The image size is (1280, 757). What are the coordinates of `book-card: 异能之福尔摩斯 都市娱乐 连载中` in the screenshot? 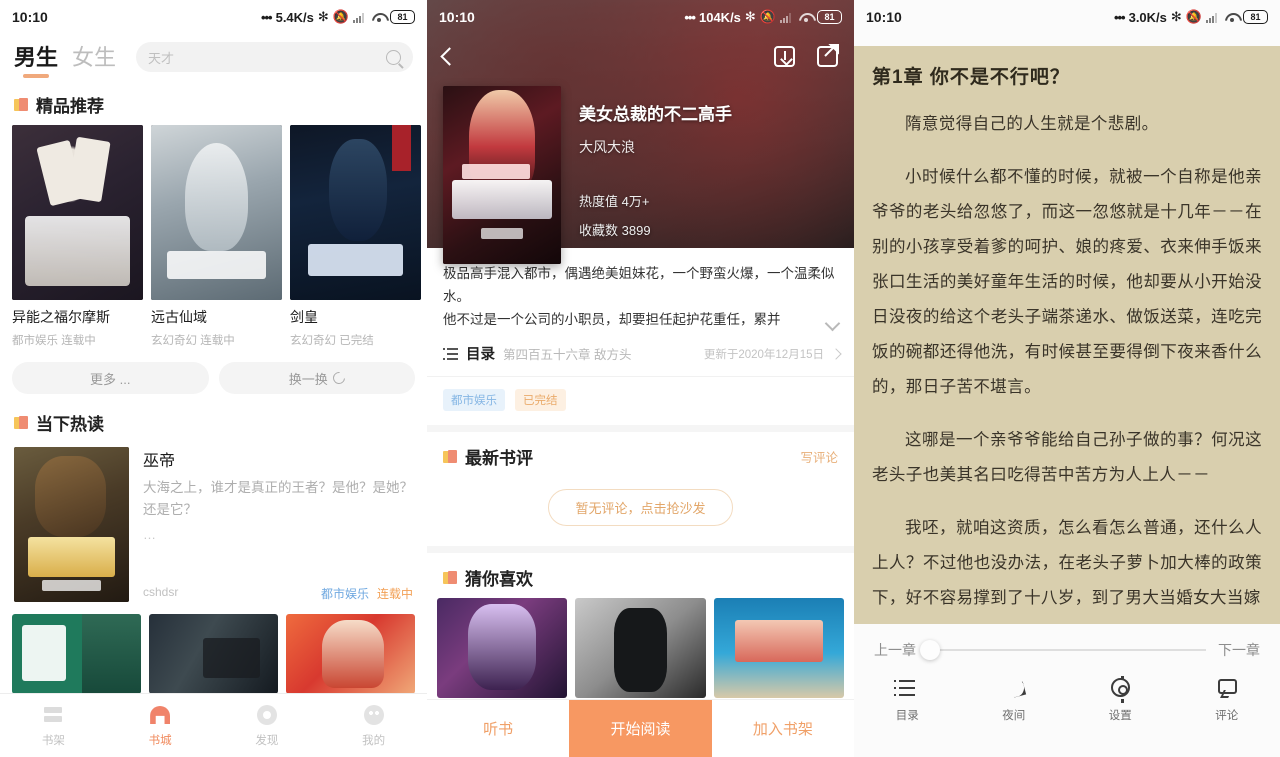 It's located at (77, 236).